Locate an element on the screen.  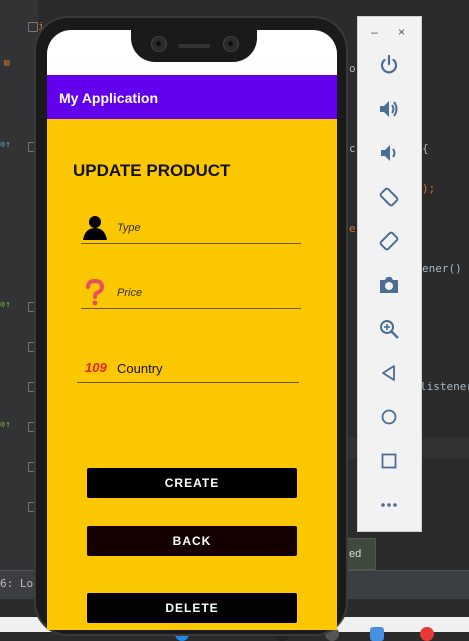
rotate-right-icon is located at coordinates (389, 241).